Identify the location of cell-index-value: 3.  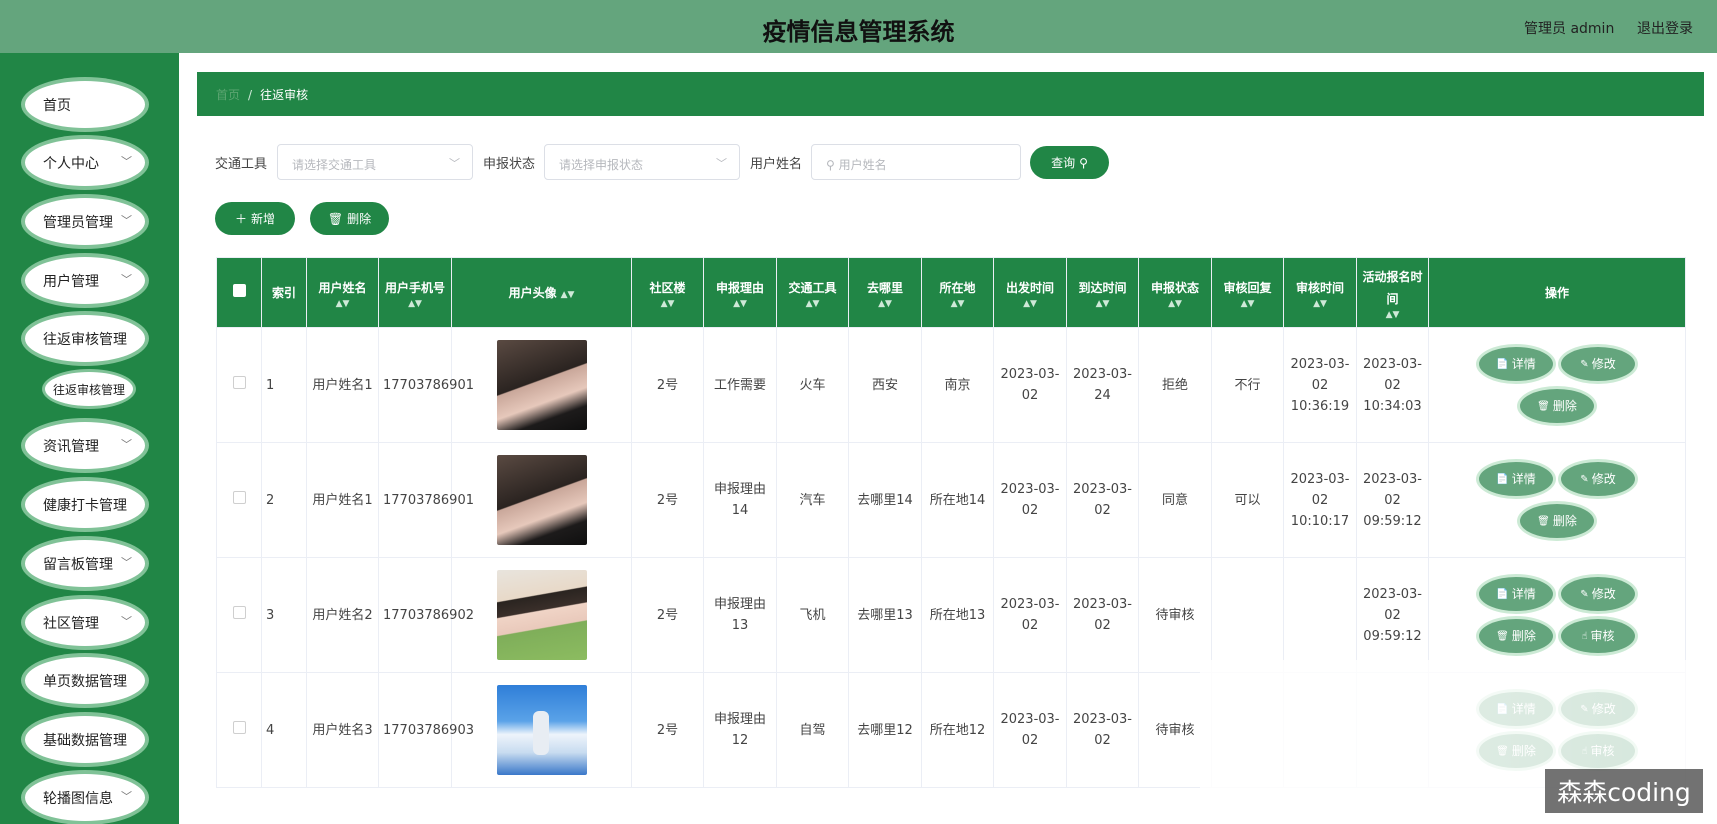
(270, 615).